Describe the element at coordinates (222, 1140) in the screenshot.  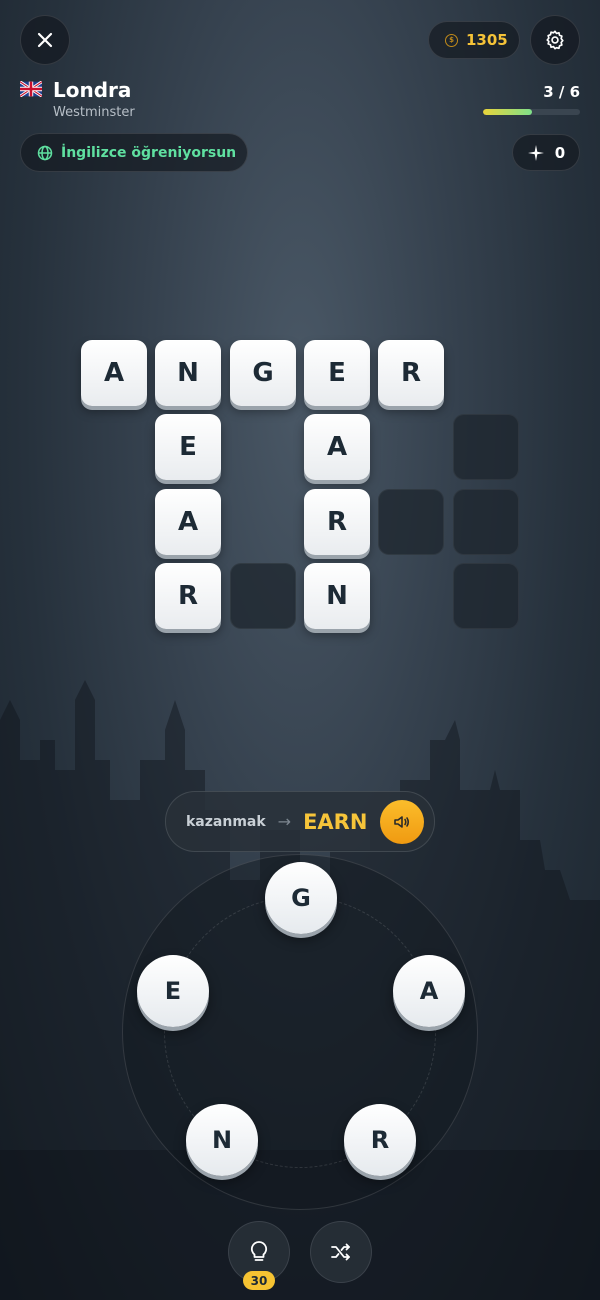
I see `wheel-letter: N` at that location.